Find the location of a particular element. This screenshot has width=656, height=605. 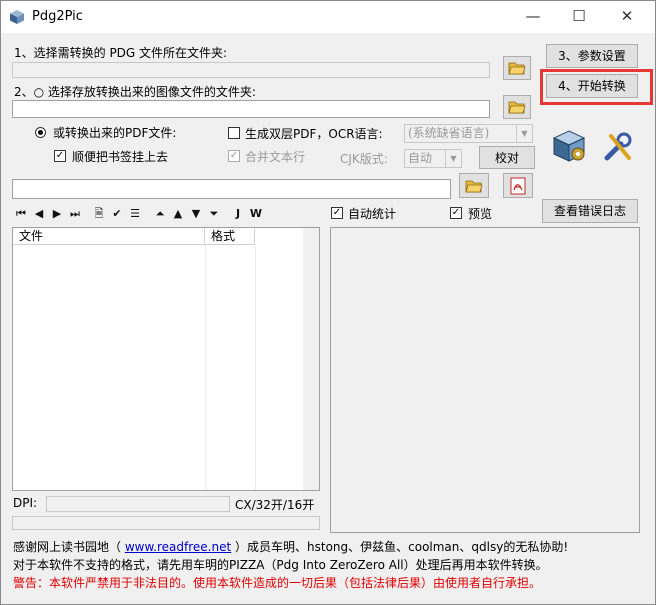

close-icon: ✕ is located at coordinates (627, 16).